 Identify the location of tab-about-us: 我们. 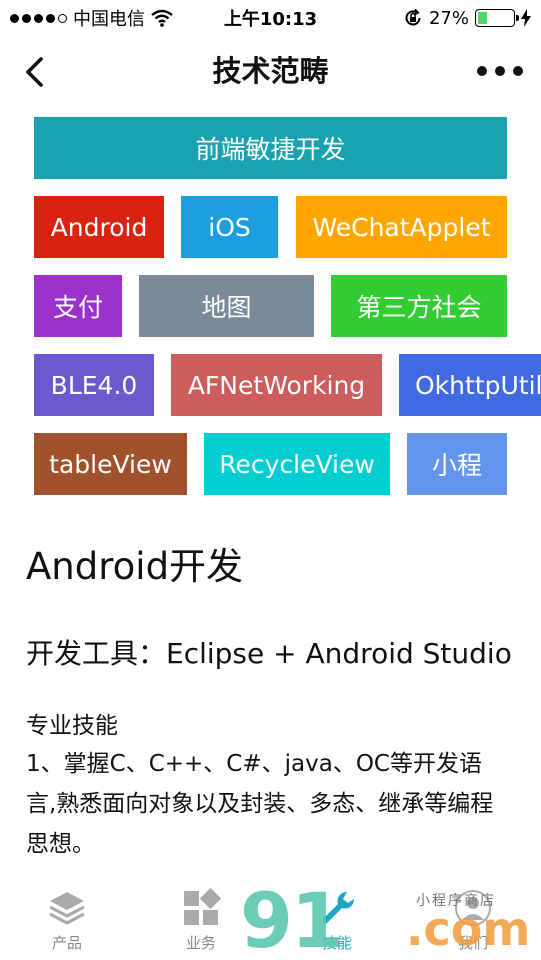
(473, 924).